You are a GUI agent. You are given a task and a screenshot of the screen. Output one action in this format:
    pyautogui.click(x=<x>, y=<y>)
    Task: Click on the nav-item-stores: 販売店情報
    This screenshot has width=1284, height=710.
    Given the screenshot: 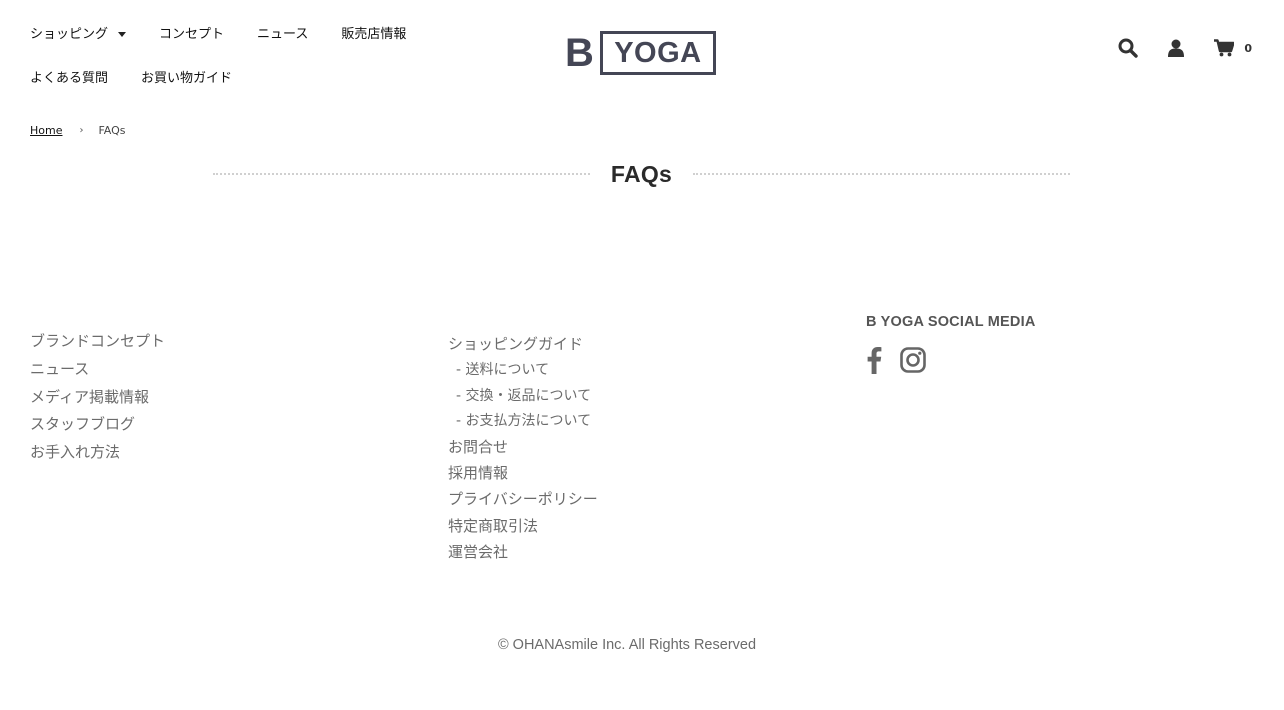 What is the action you would take?
    pyautogui.click(x=373, y=32)
    